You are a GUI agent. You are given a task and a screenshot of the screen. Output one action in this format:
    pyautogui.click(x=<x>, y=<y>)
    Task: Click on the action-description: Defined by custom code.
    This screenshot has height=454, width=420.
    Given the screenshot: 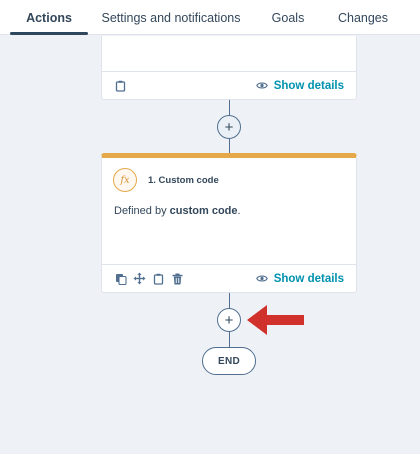 What is the action you would take?
    pyautogui.click(x=177, y=211)
    